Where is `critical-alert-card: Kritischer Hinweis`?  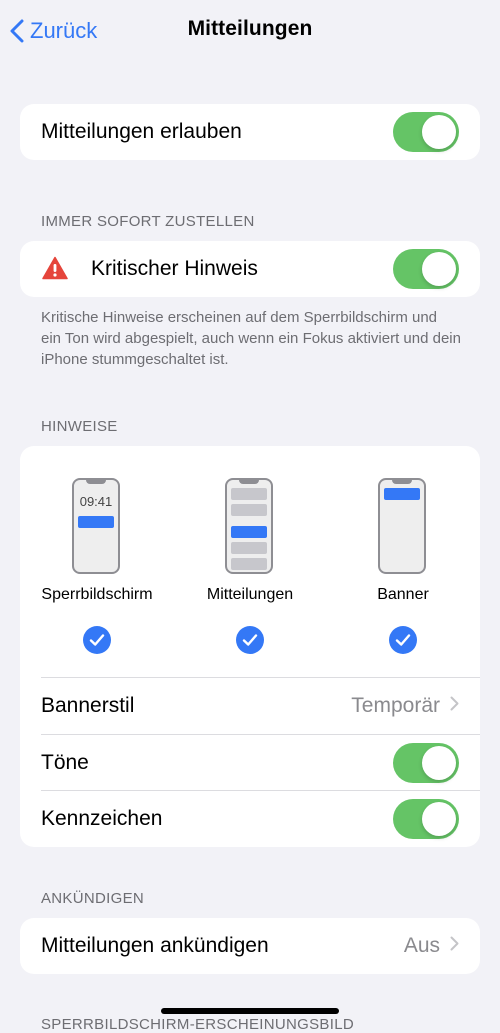
critical-alert-card: Kritischer Hinweis is located at coordinates (250, 269).